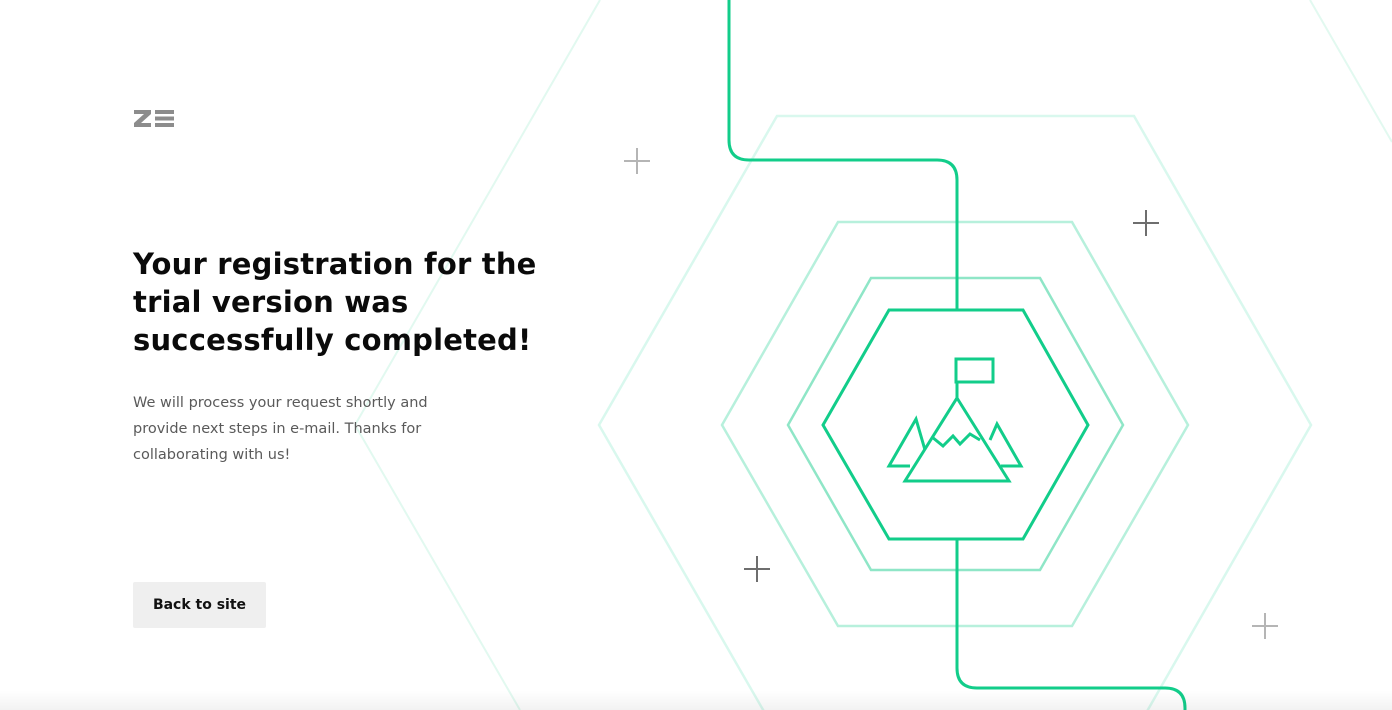 Image resolution: width=1392 pixels, height=710 pixels. I want to click on bottom-shadow, so click(696, 700).